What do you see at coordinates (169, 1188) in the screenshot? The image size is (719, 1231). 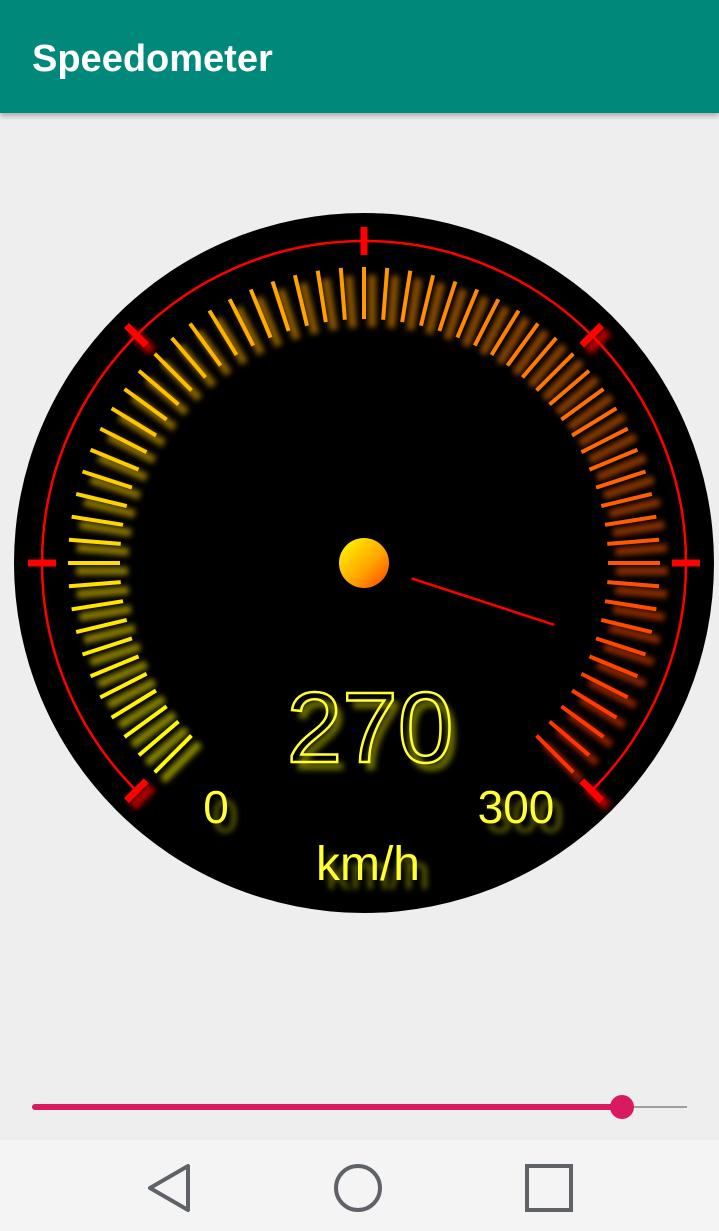 I see `back-icon` at bounding box center [169, 1188].